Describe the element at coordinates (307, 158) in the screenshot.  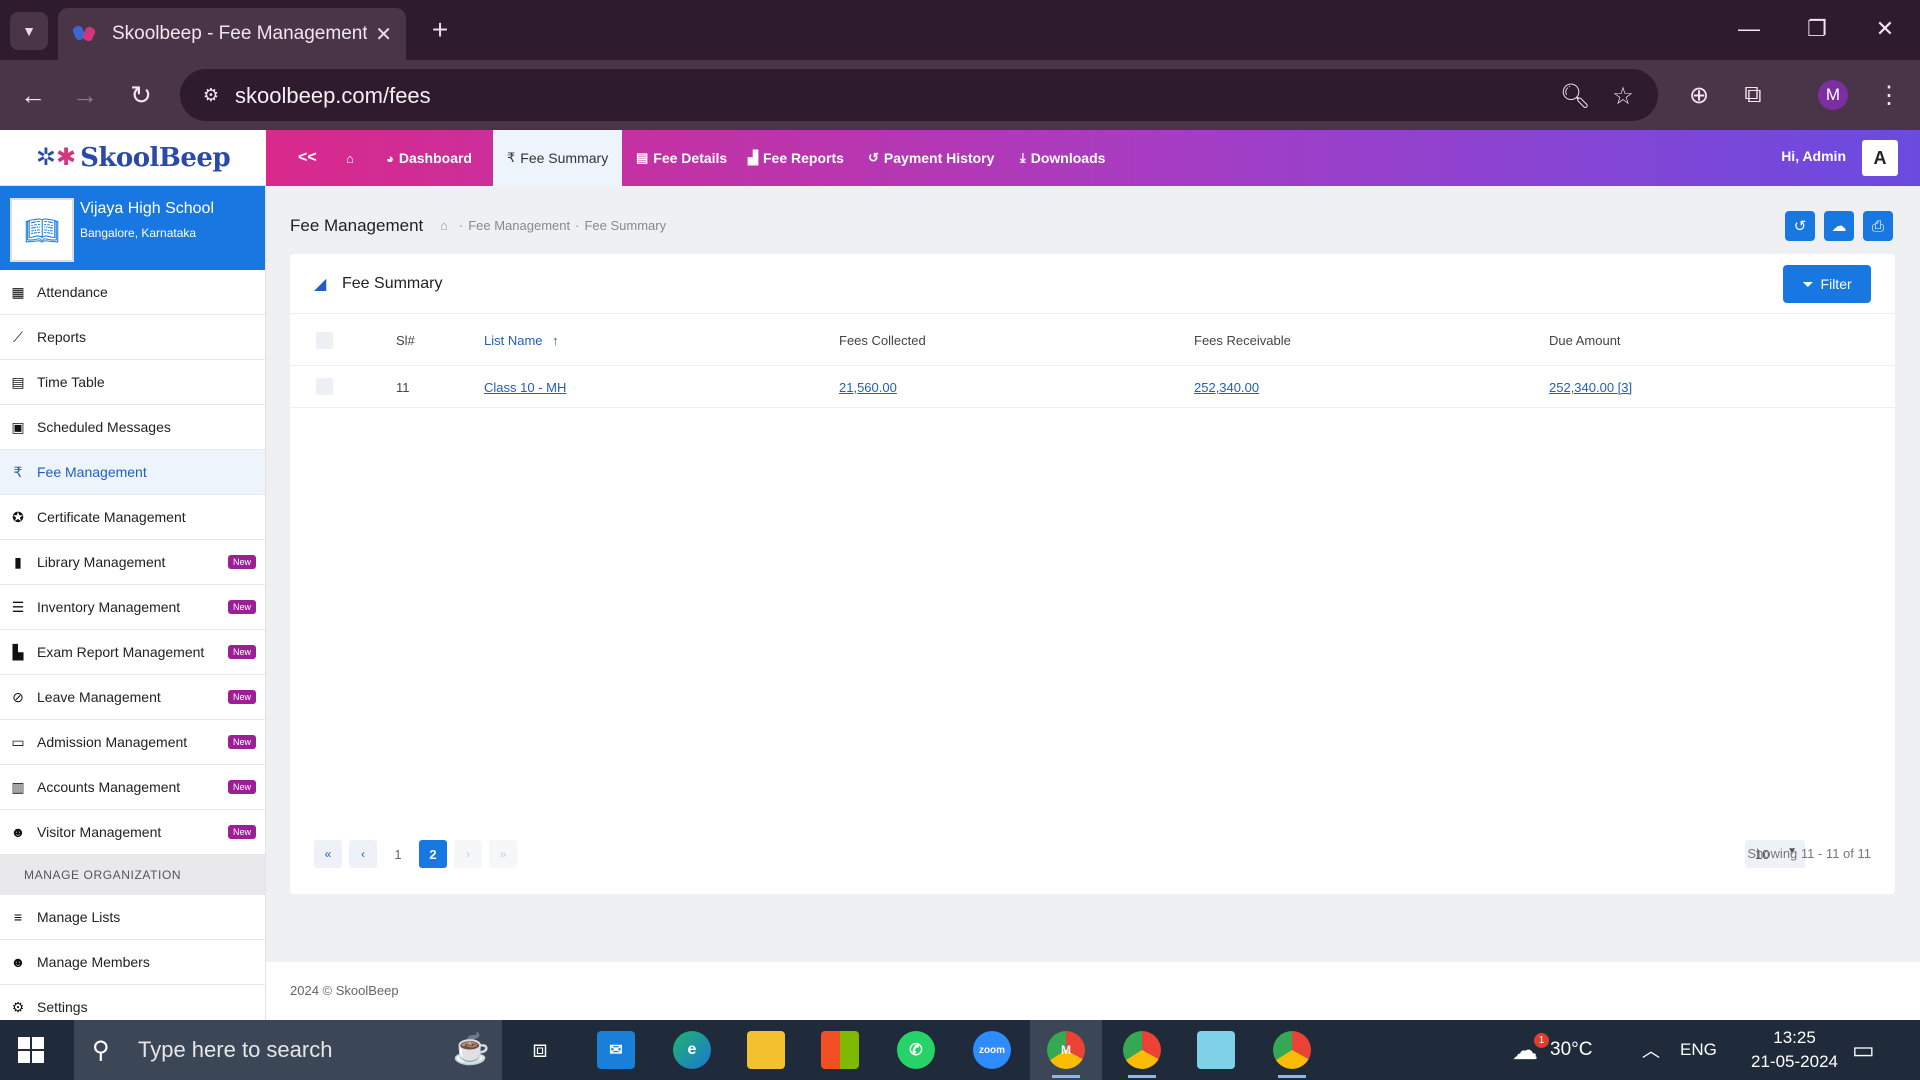
I see `collapse-sidebar-button: <<` at that location.